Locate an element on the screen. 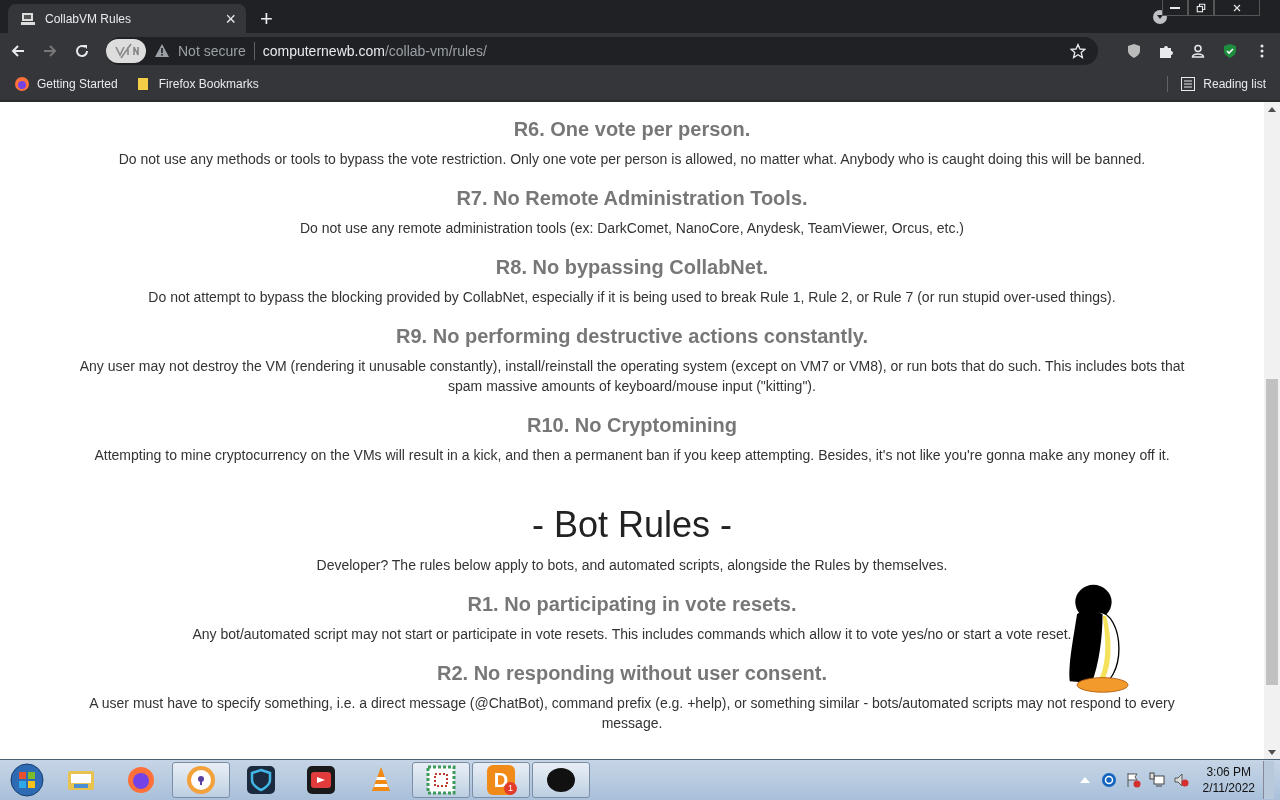  flag-icon is located at coordinates (1132, 780).